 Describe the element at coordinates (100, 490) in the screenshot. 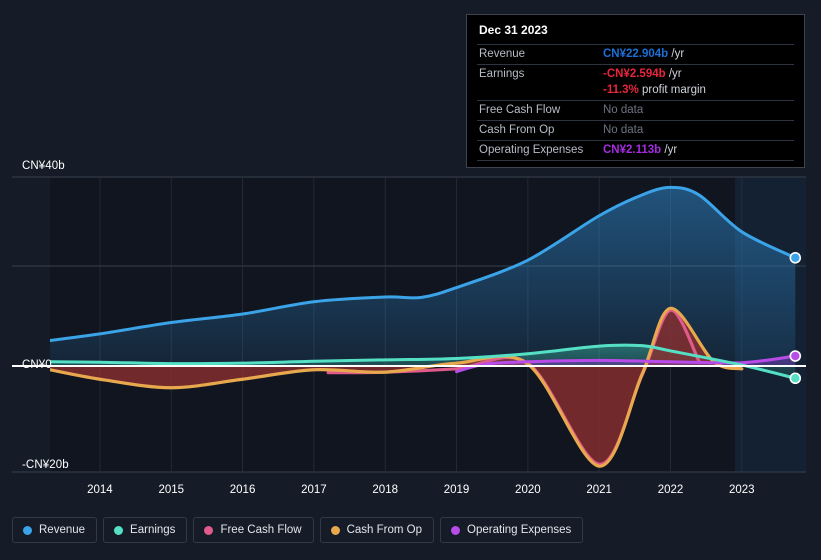

I see `x-axis-label: 2014` at that location.